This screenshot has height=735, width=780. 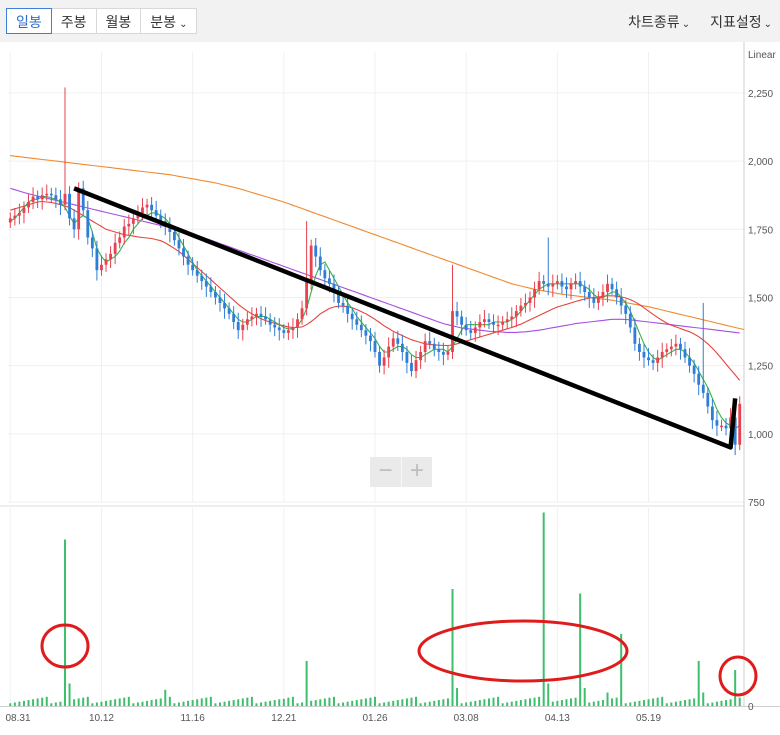 I want to click on price-tick-label: 1,250, so click(x=760, y=367).